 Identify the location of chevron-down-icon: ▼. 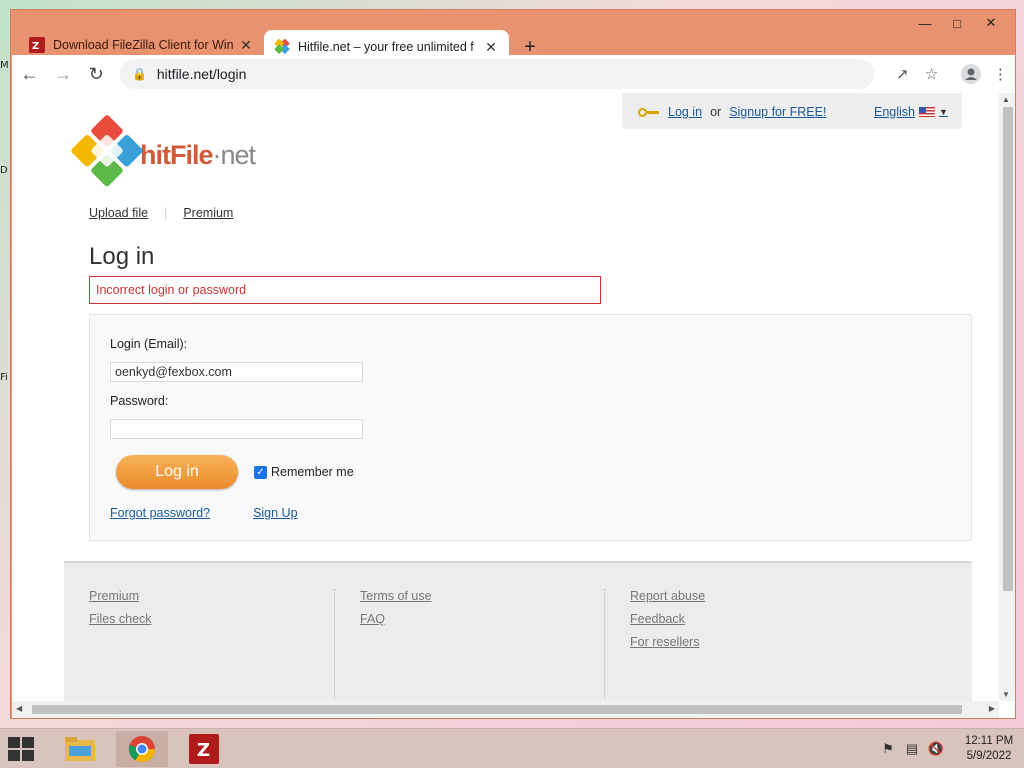
(943, 112).